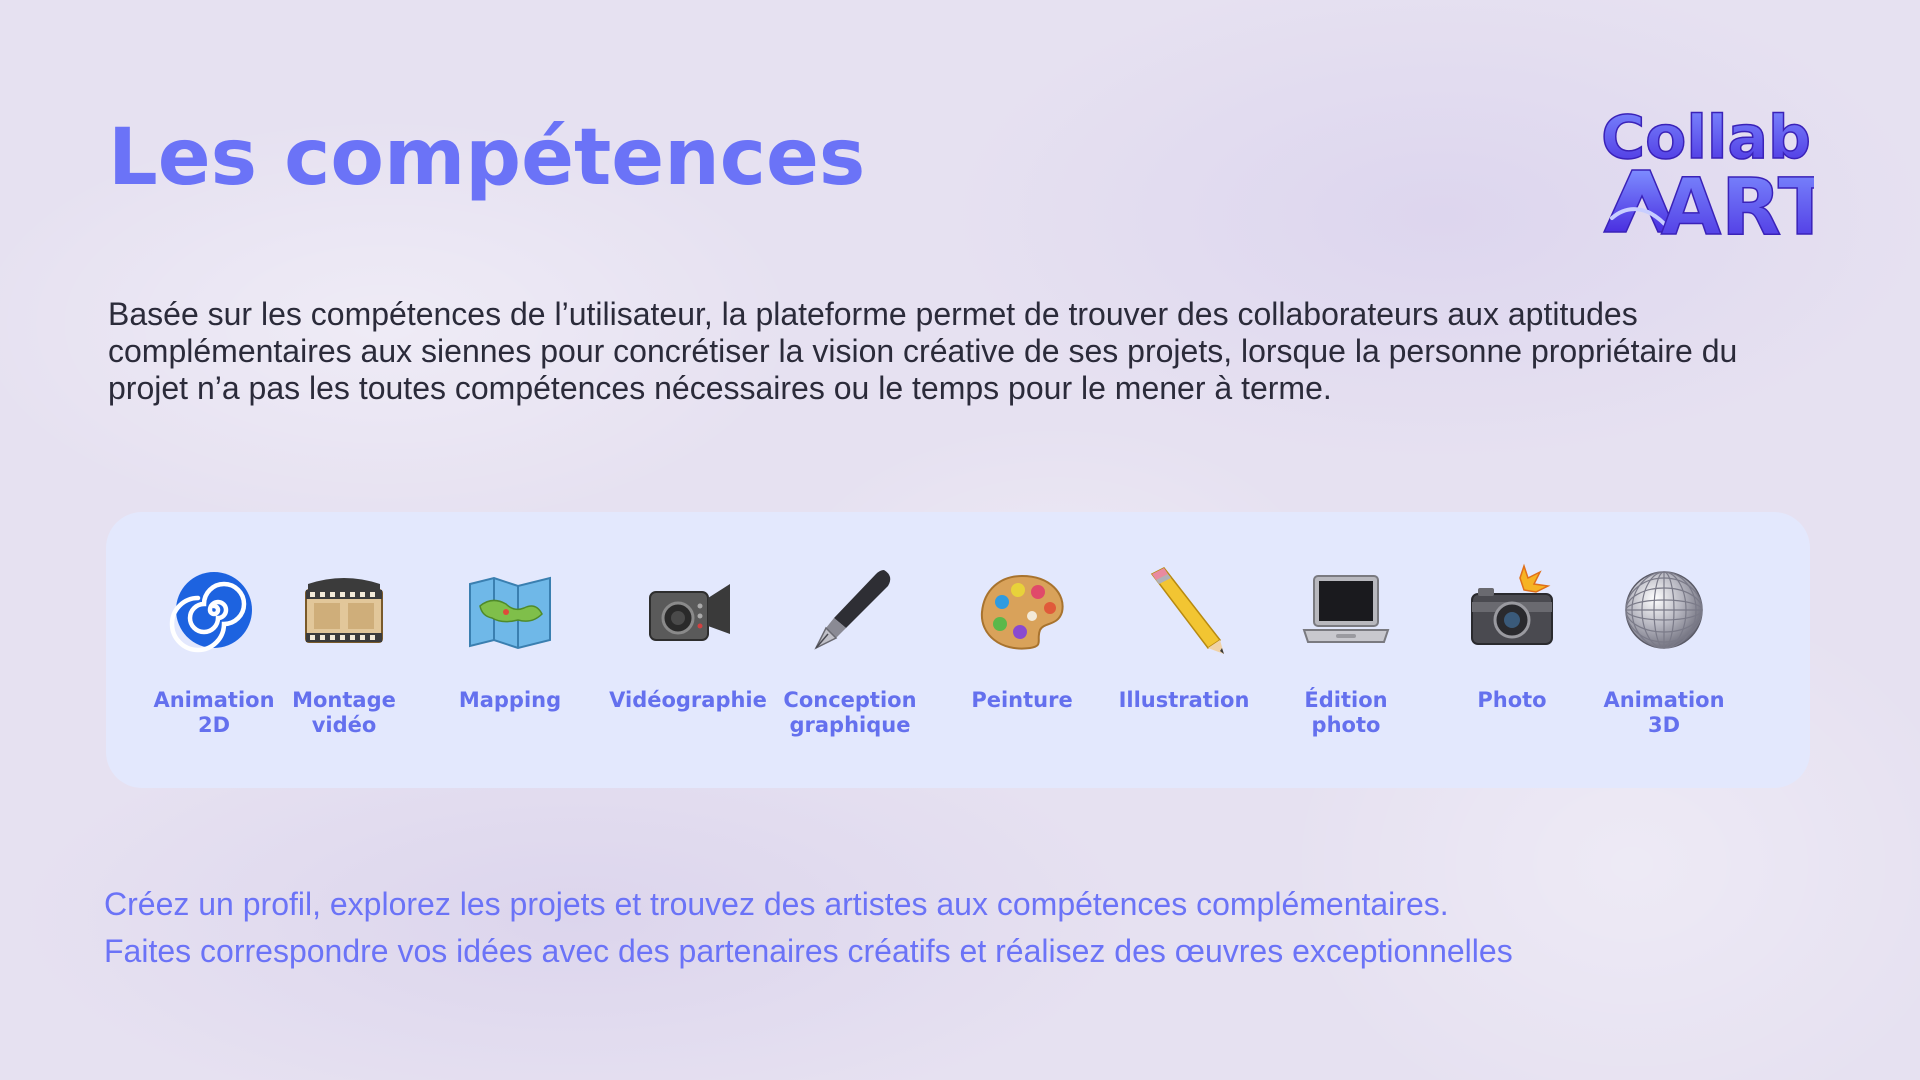 The height and width of the screenshot is (1080, 1920). I want to click on skill-mapping: Mapping, so click(510, 637).